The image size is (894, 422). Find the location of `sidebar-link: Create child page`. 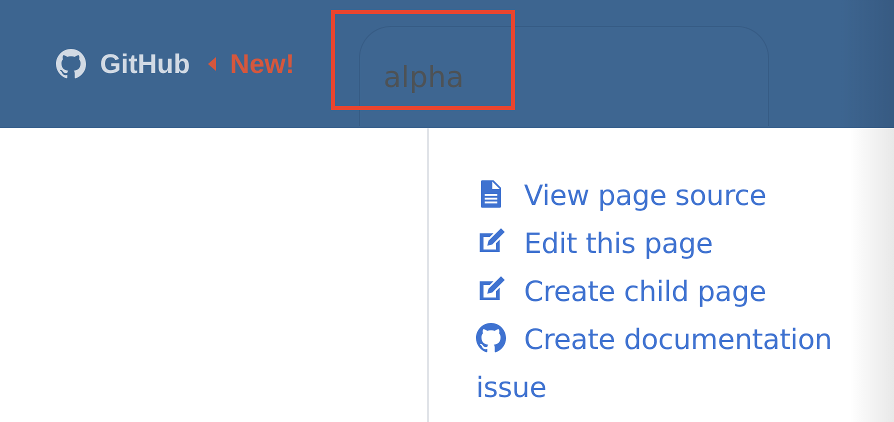

sidebar-link: Create child page is located at coordinates (671, 292).